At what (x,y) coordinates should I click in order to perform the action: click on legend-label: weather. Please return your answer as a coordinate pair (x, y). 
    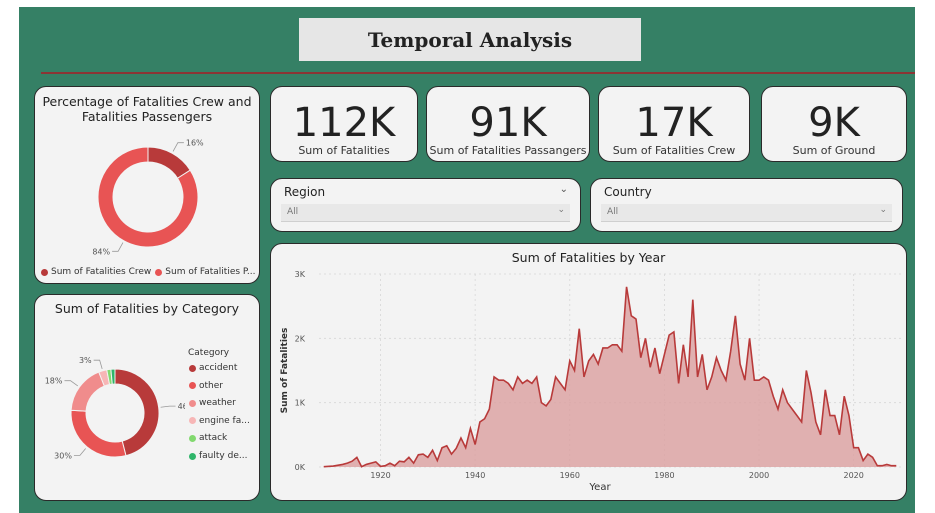
    Looking at the image, I should click on (217, 403).